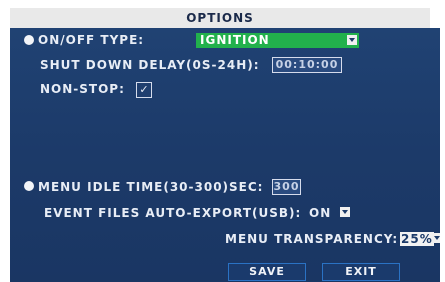 The width and height of the screenshot is (445, 282). What do you see at coordinates (307, 65) in the screenshot?
I see `shutdown-delay-input: 00:10:00` at bounding box center [307, 65].